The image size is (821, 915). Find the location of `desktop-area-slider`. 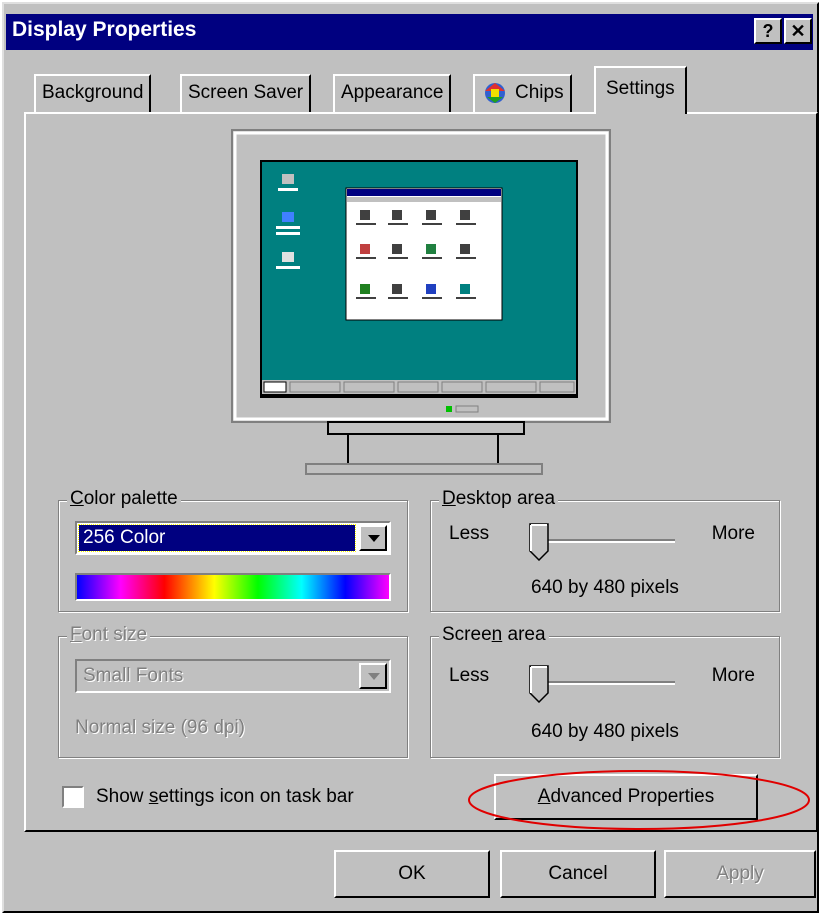

desktop-area-slider is located at coordinates (605, 541).